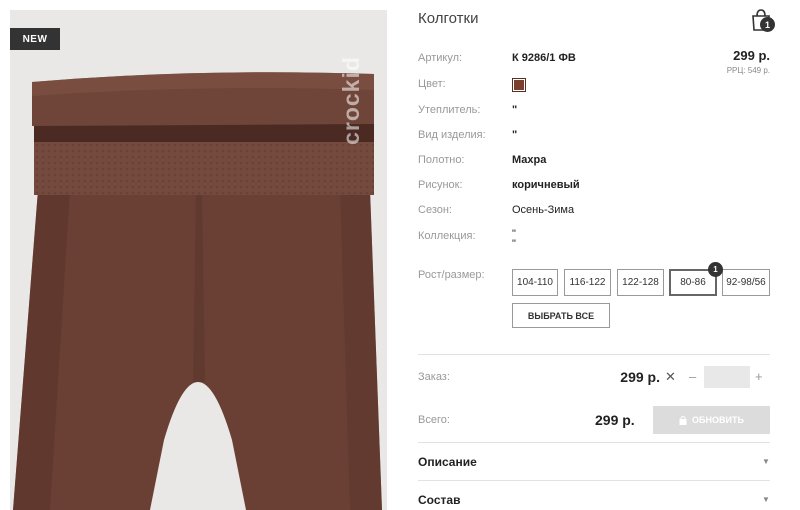  What do you see at coordinates (718, 420) in the screenshot?
I see `update-button-label: ОБНОВИТЬ` at bounding box center [718, 420].